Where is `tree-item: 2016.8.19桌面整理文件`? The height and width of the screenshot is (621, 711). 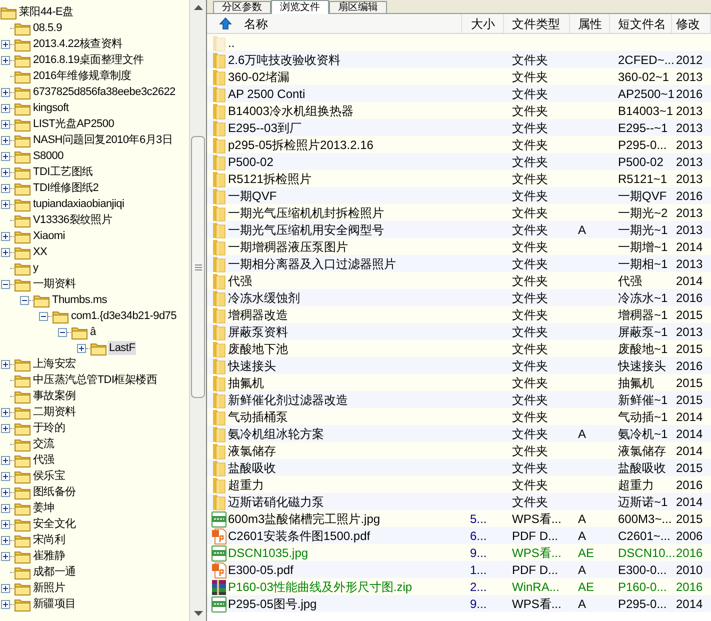
tree-item: 2016.8.19桌面整理文件 is located at coordinates (88, 60).